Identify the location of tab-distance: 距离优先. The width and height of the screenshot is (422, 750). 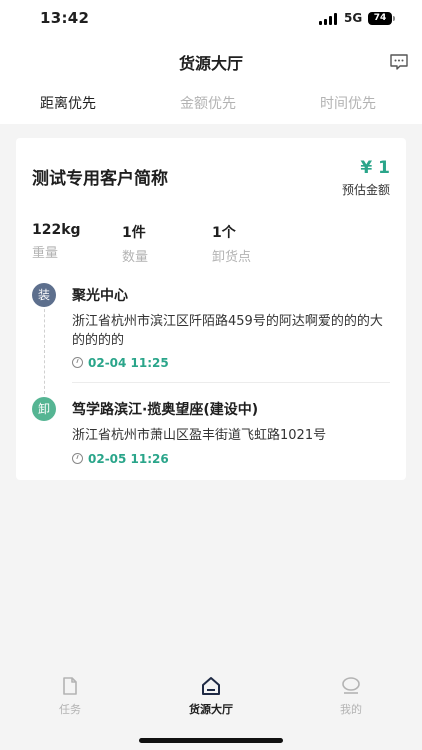
(68, 103).